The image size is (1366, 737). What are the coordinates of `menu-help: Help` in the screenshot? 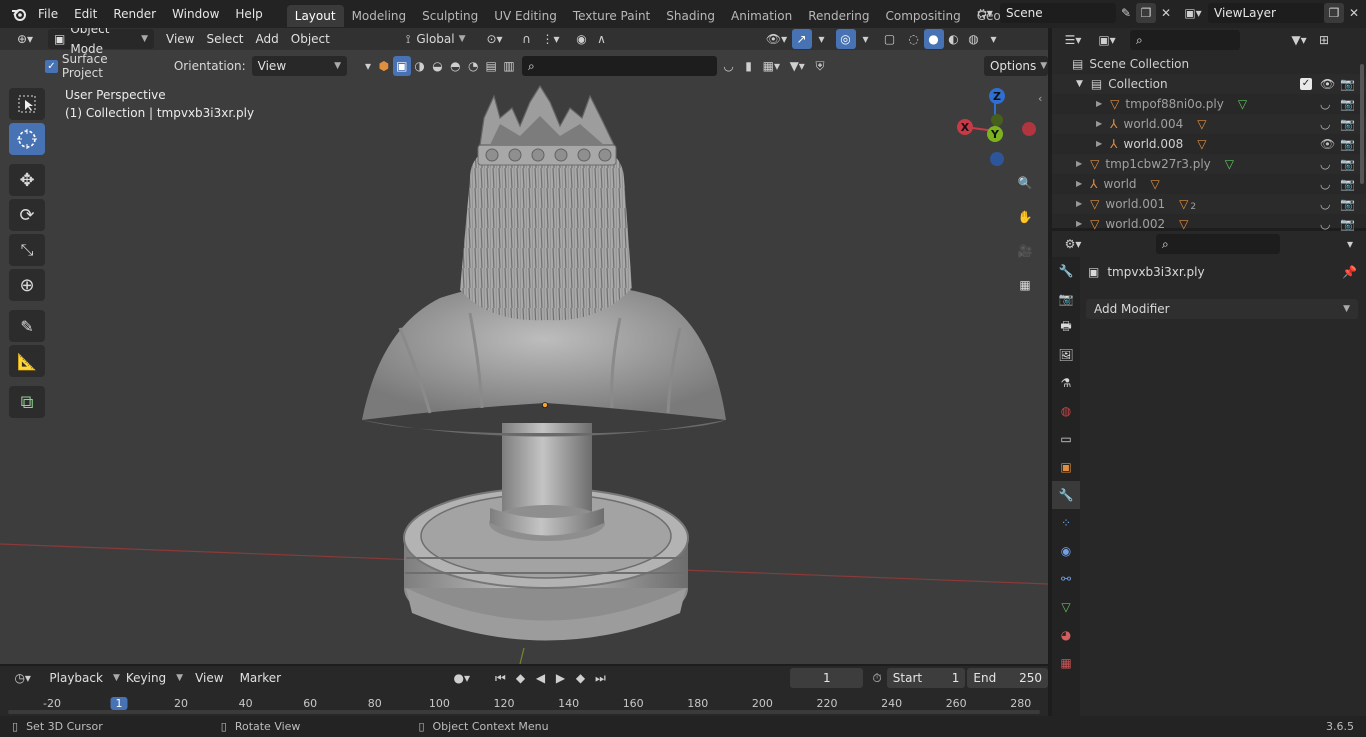 It's located at (248, 14).